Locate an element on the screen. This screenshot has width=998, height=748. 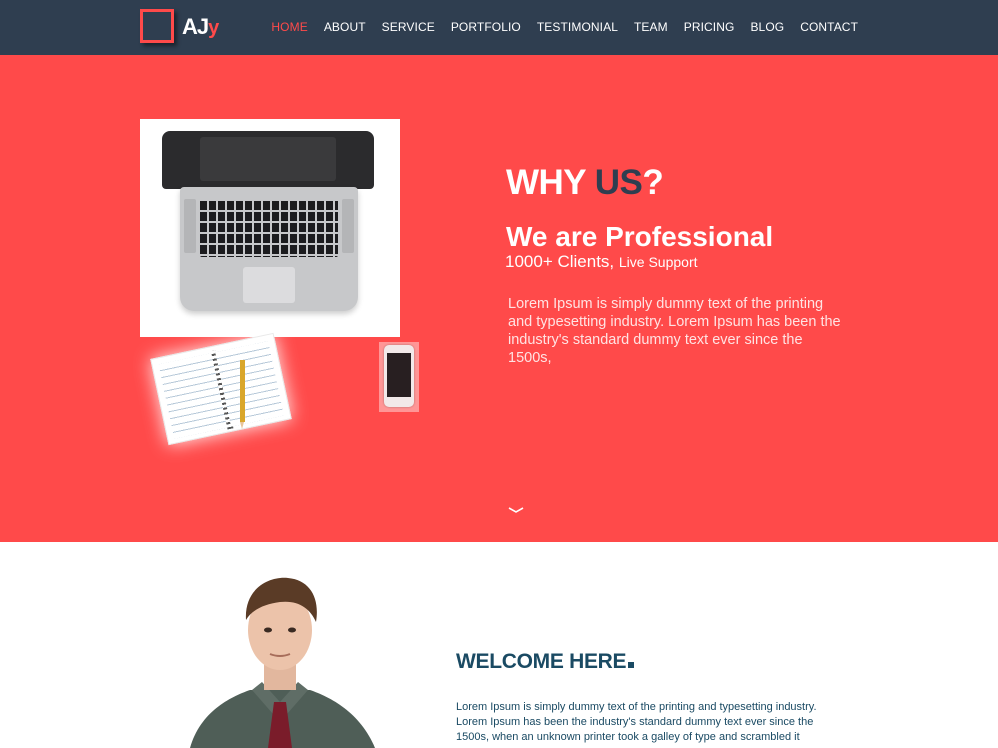
nav-blog: BLOG is located at coordinates (767, 27).